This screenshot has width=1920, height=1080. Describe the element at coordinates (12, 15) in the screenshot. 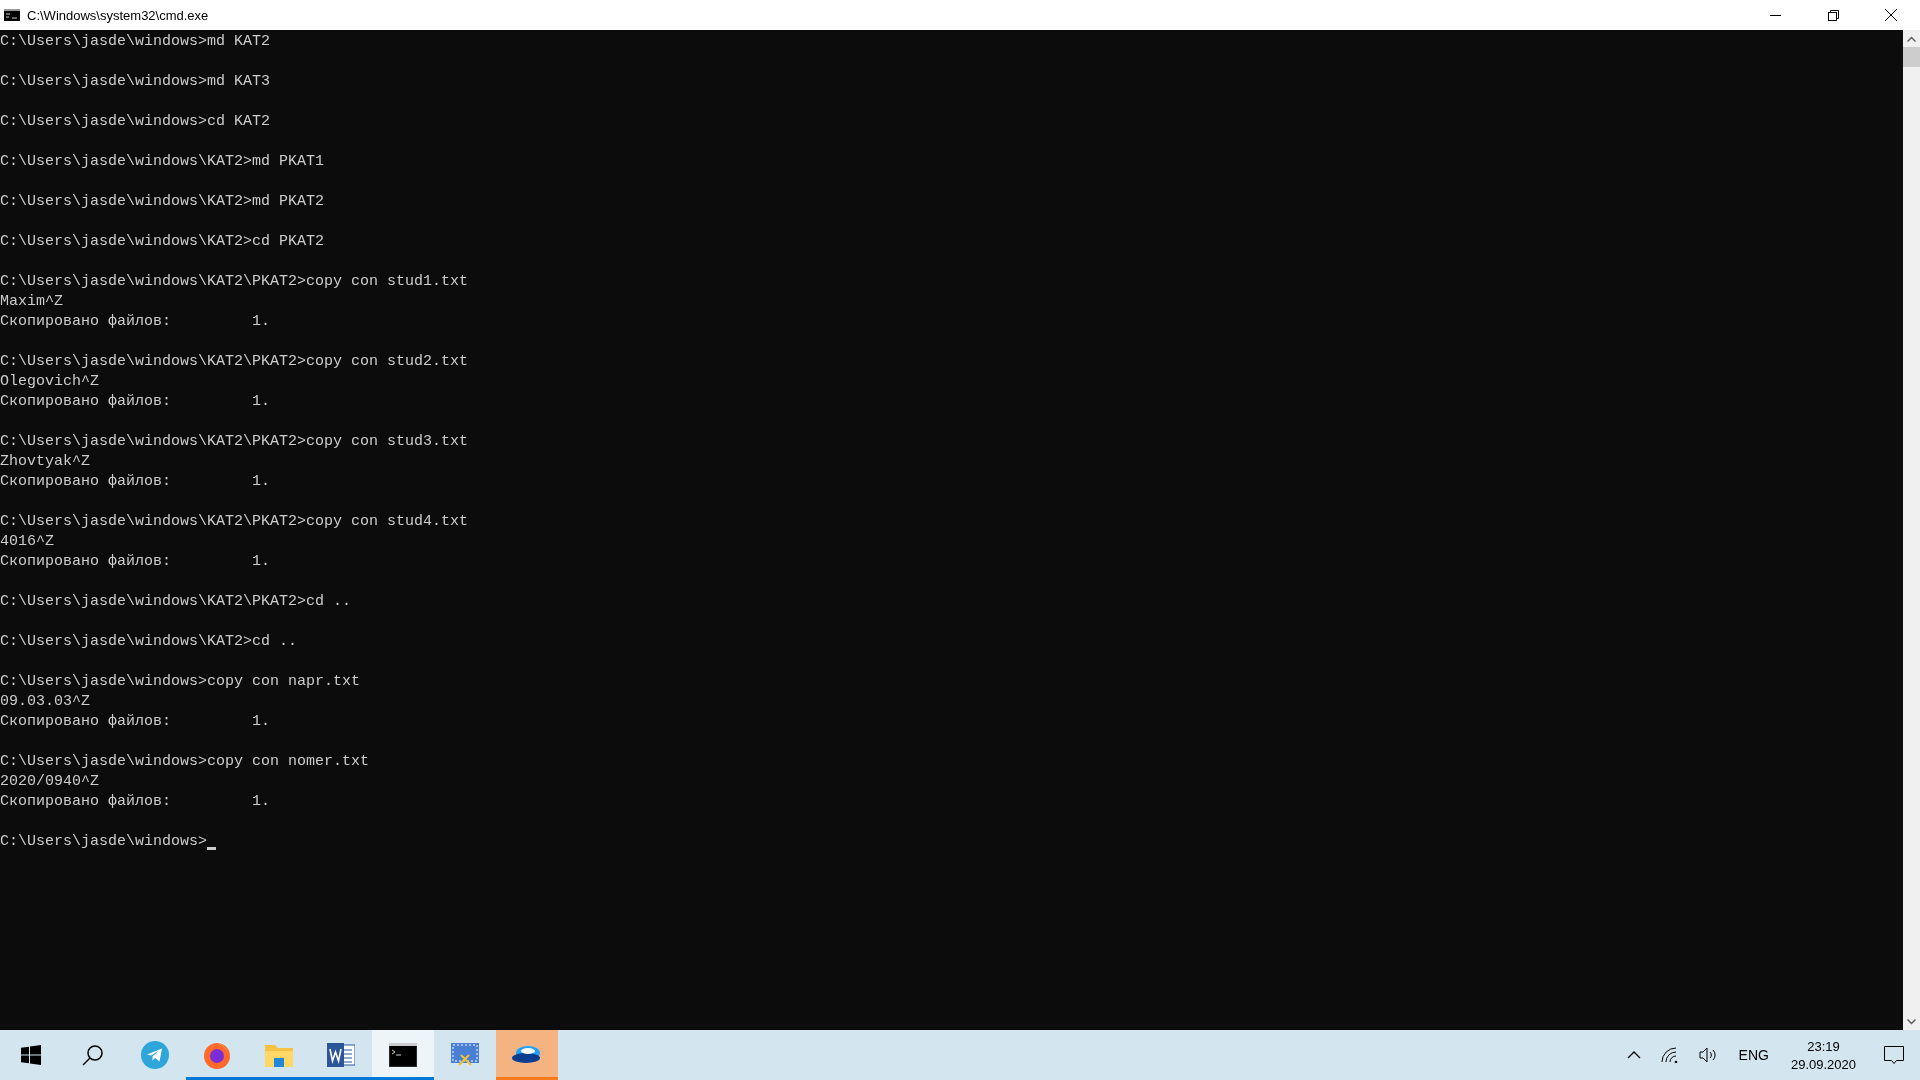

I see `console-app-icon` at that location.